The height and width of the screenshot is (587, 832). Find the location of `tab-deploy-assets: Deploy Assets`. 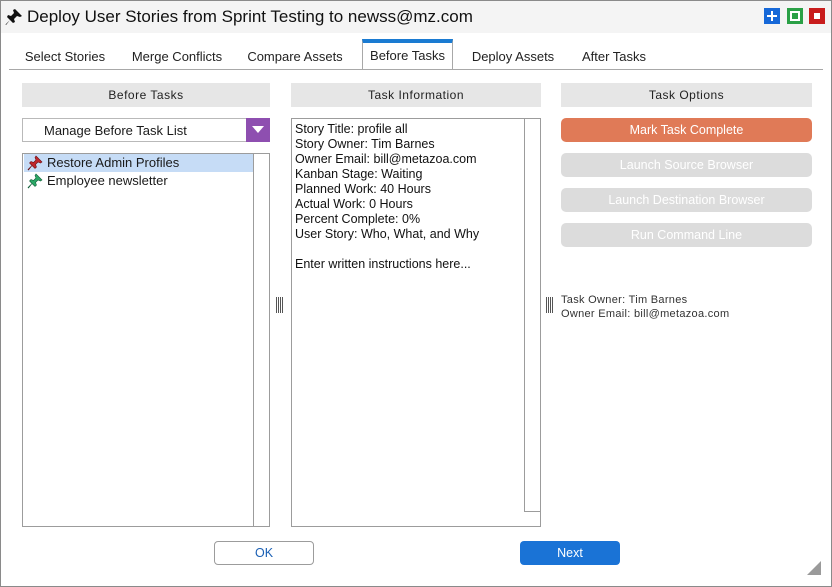

tab-deploy-assets: Deploy Assets is located at coordinates (513, 57).